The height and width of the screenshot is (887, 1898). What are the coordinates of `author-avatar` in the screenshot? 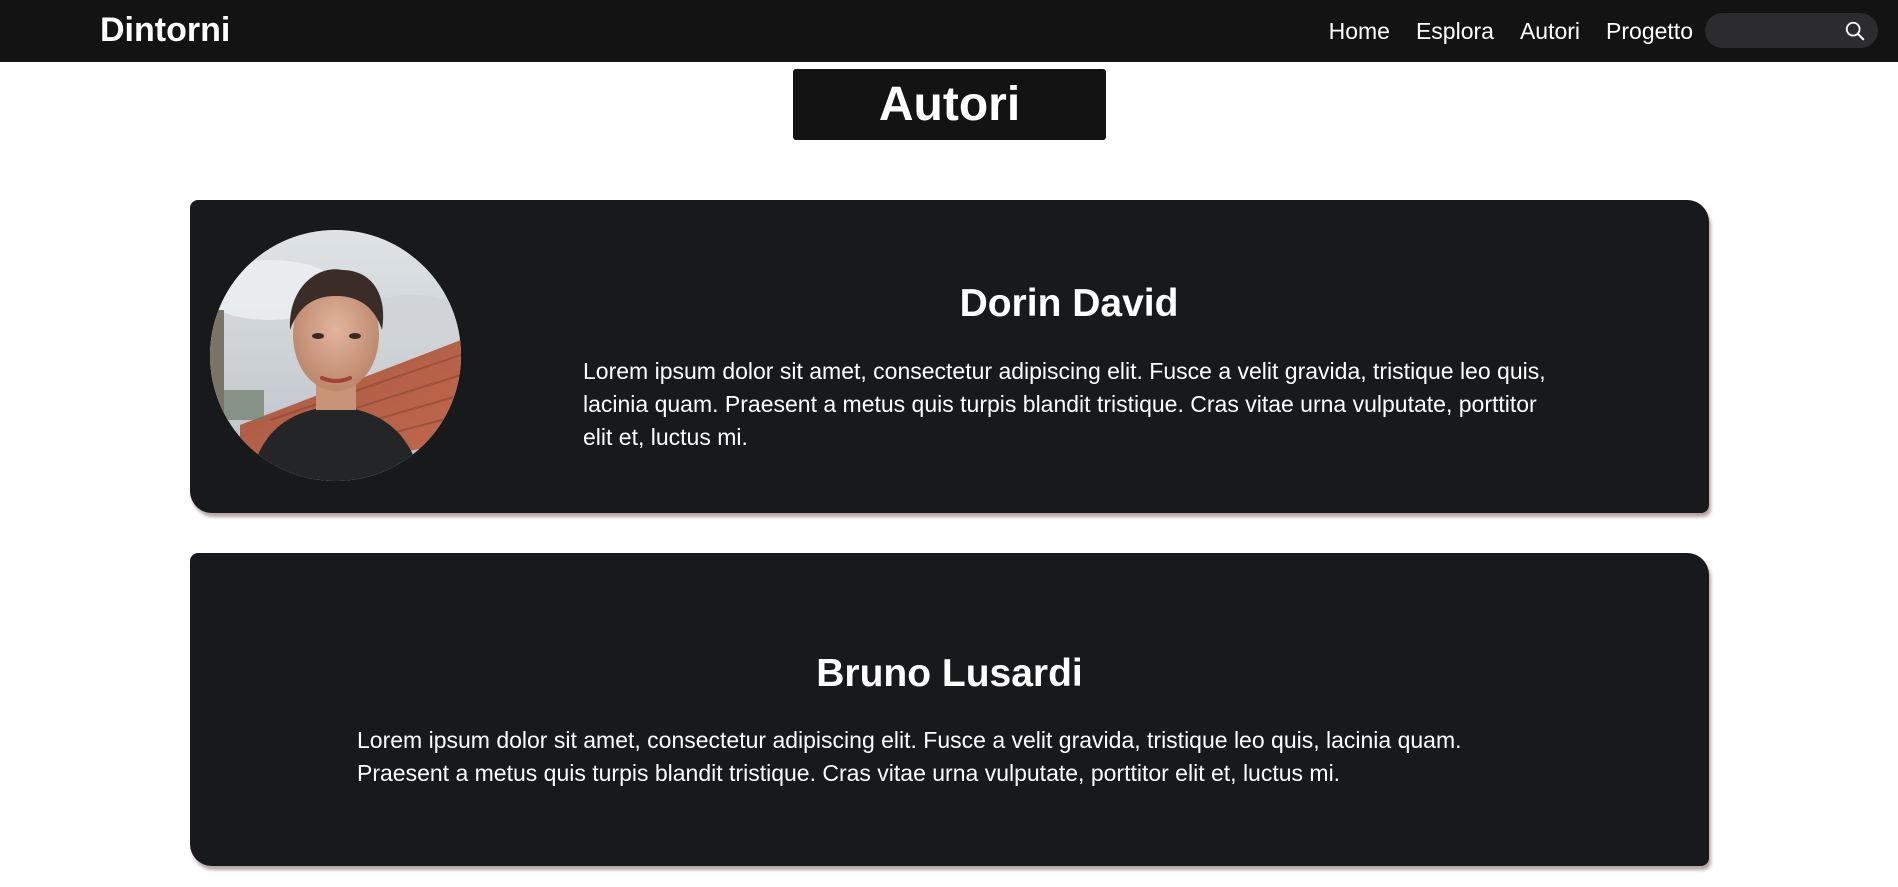 It's located at (335, 355).